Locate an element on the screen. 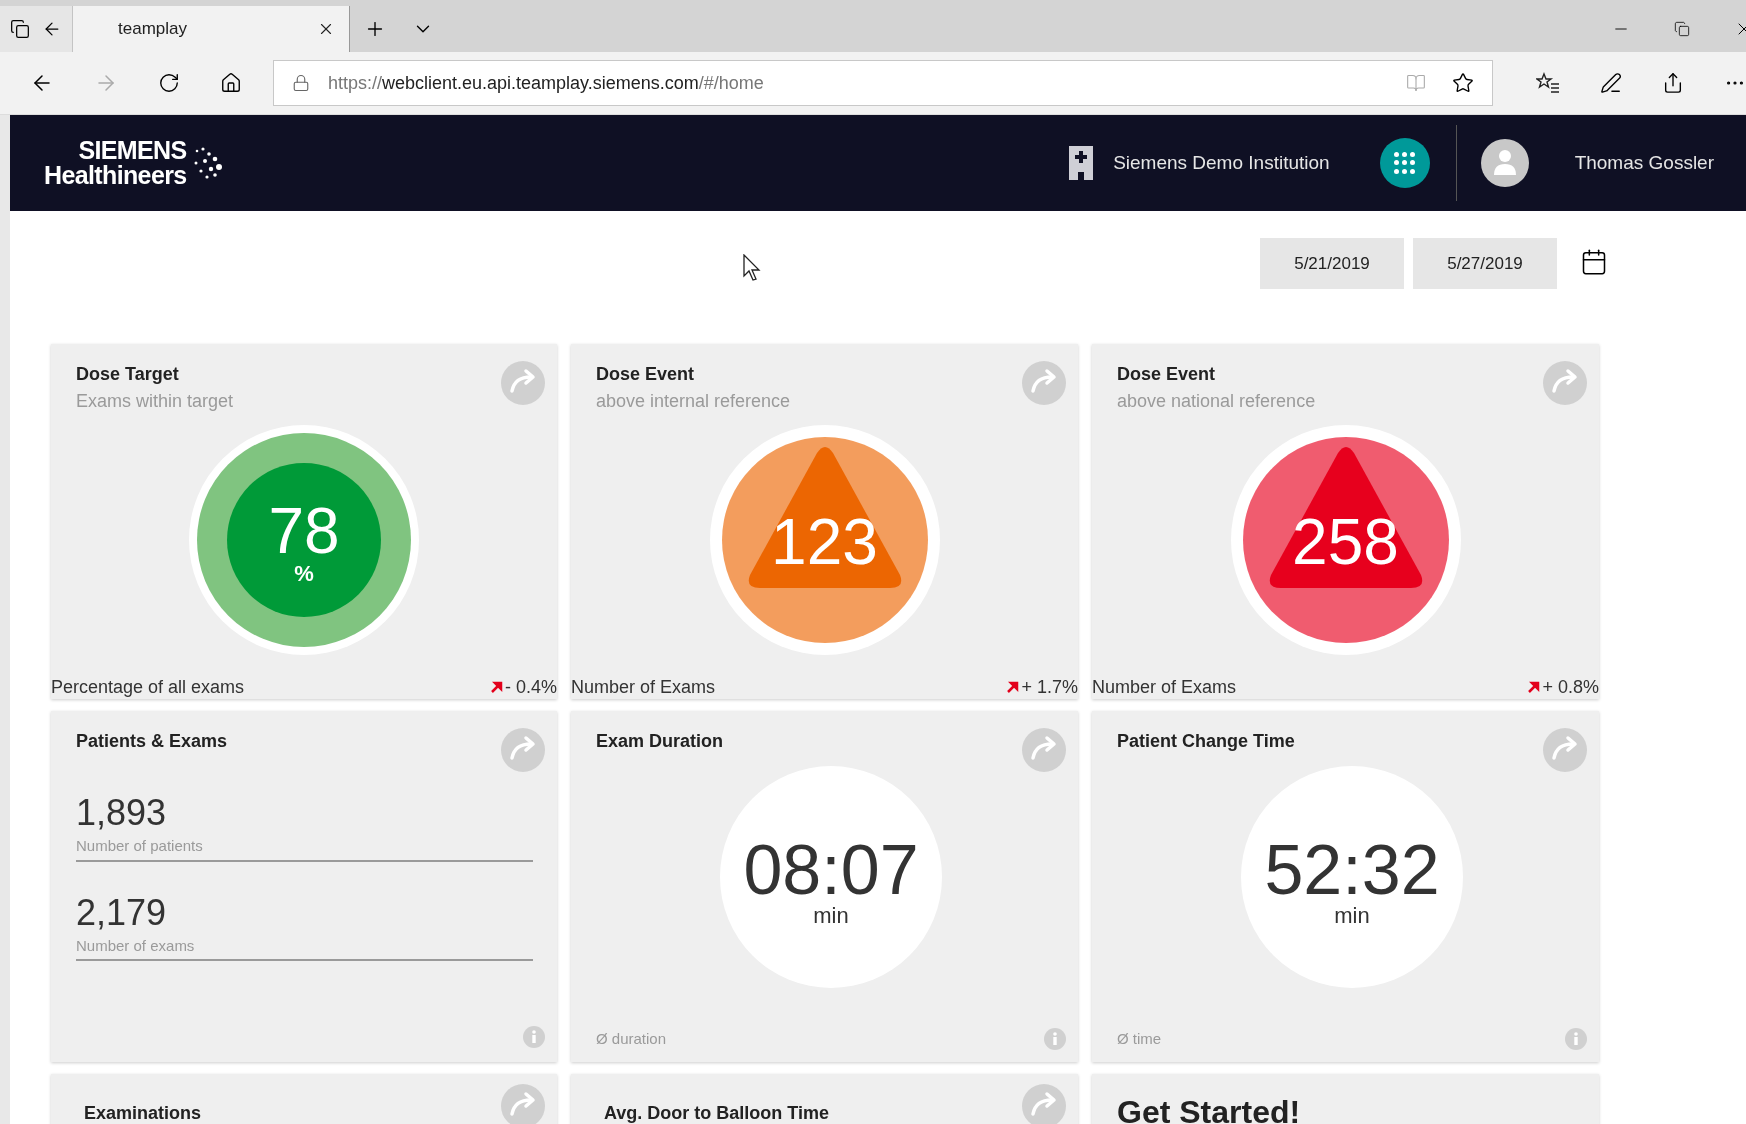 The height and width of the screenshot is (1124, 1746). get-started-heading: Get Started! is located at coordinates (1209, 1108).